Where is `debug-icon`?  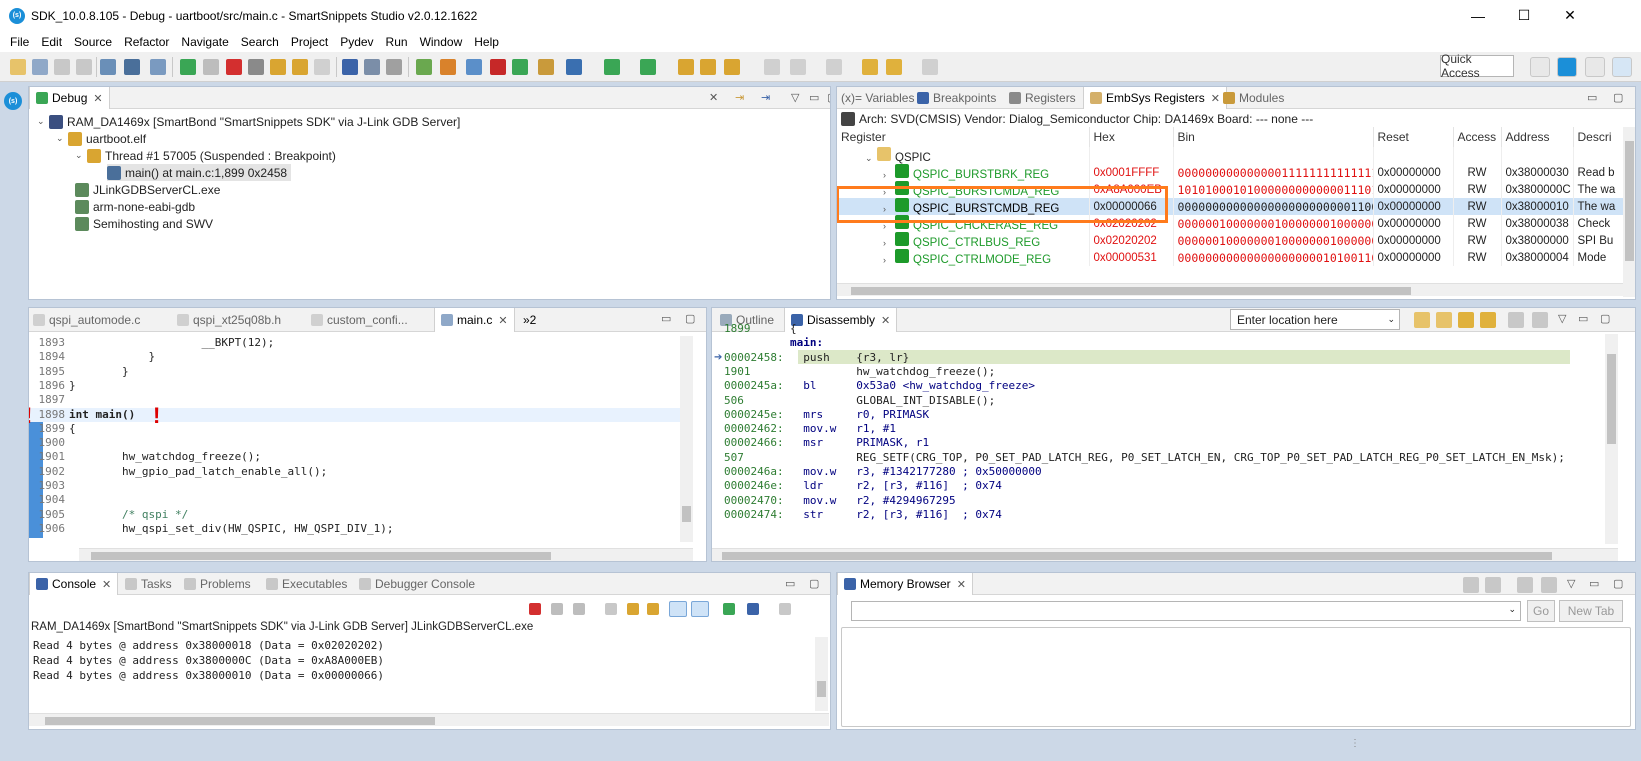 debug-icon is located at coordinates (612, 67).